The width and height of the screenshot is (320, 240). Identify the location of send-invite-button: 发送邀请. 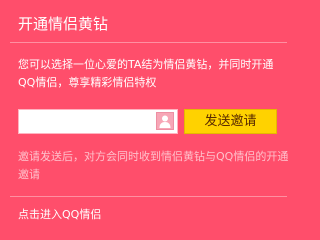
(230, 121).